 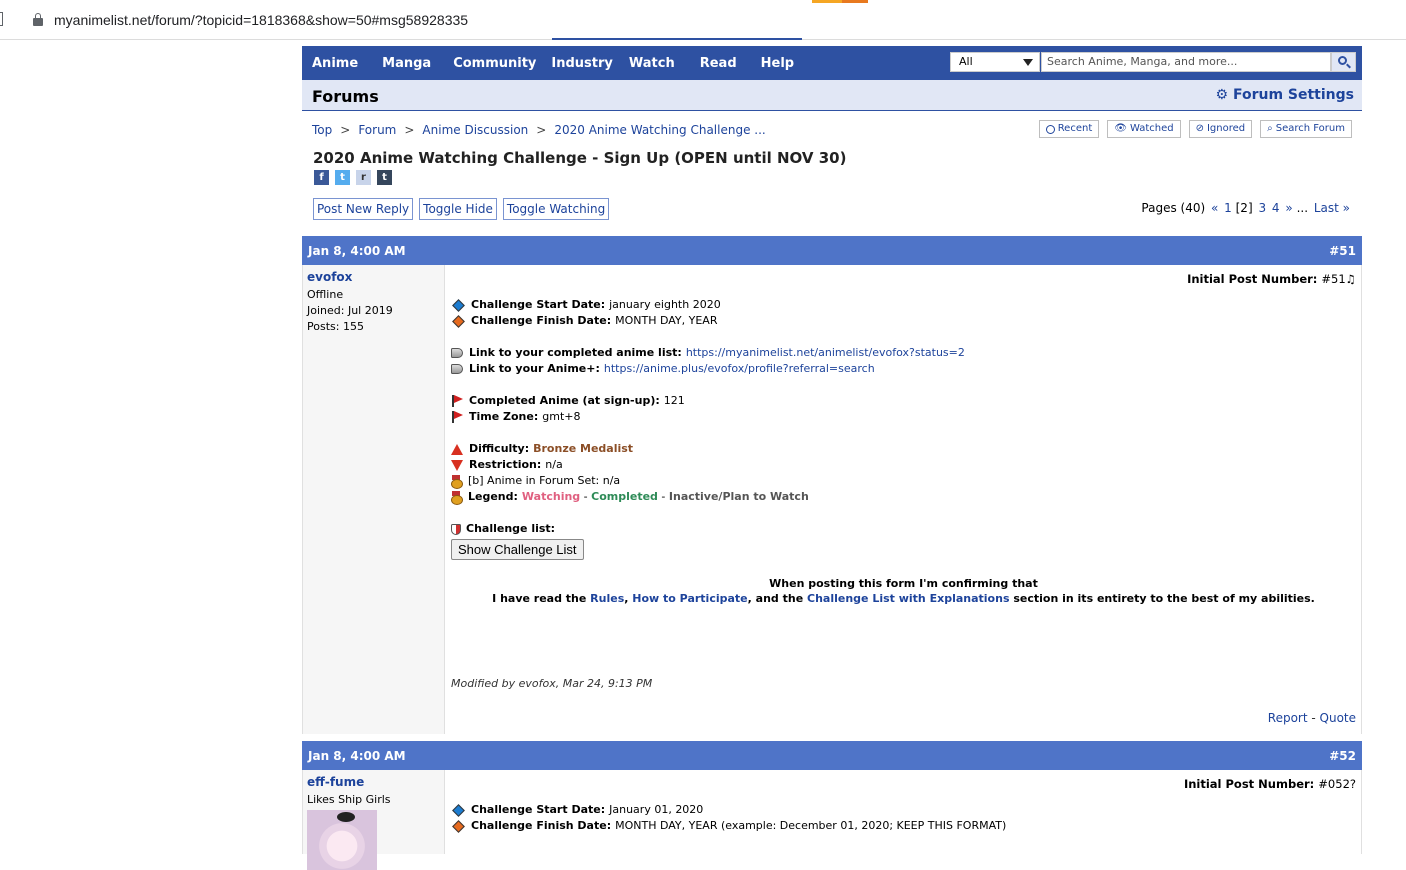 What do you see at coordinates (1306, 129) in the screenshot?
I see `search-forum-button: ⌕ Search Forum` at bounding box center [1306, 129].